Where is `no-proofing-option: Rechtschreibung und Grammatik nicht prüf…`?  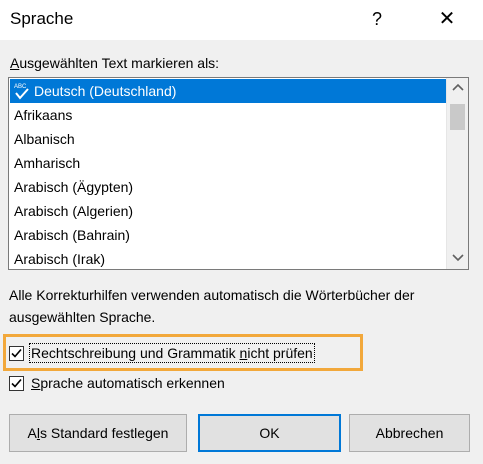
no-proofing-option: Rechtschreibung und Grammatik nicht prüf… is located at coordinates (162, 353).